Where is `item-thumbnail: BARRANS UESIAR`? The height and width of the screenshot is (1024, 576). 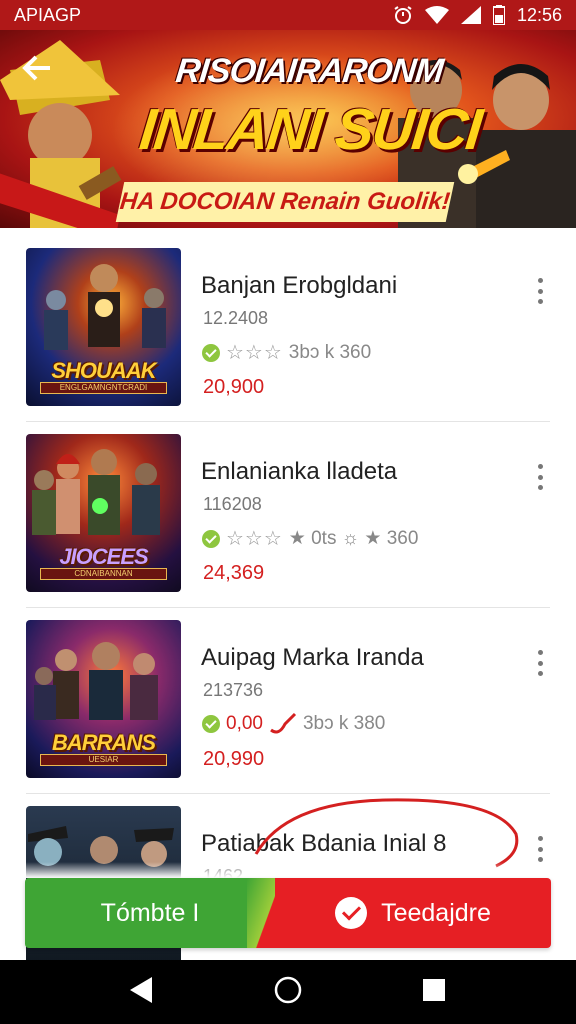
item-thumbnail: BARRANS UESIAR is located at coordinates (103, 699).